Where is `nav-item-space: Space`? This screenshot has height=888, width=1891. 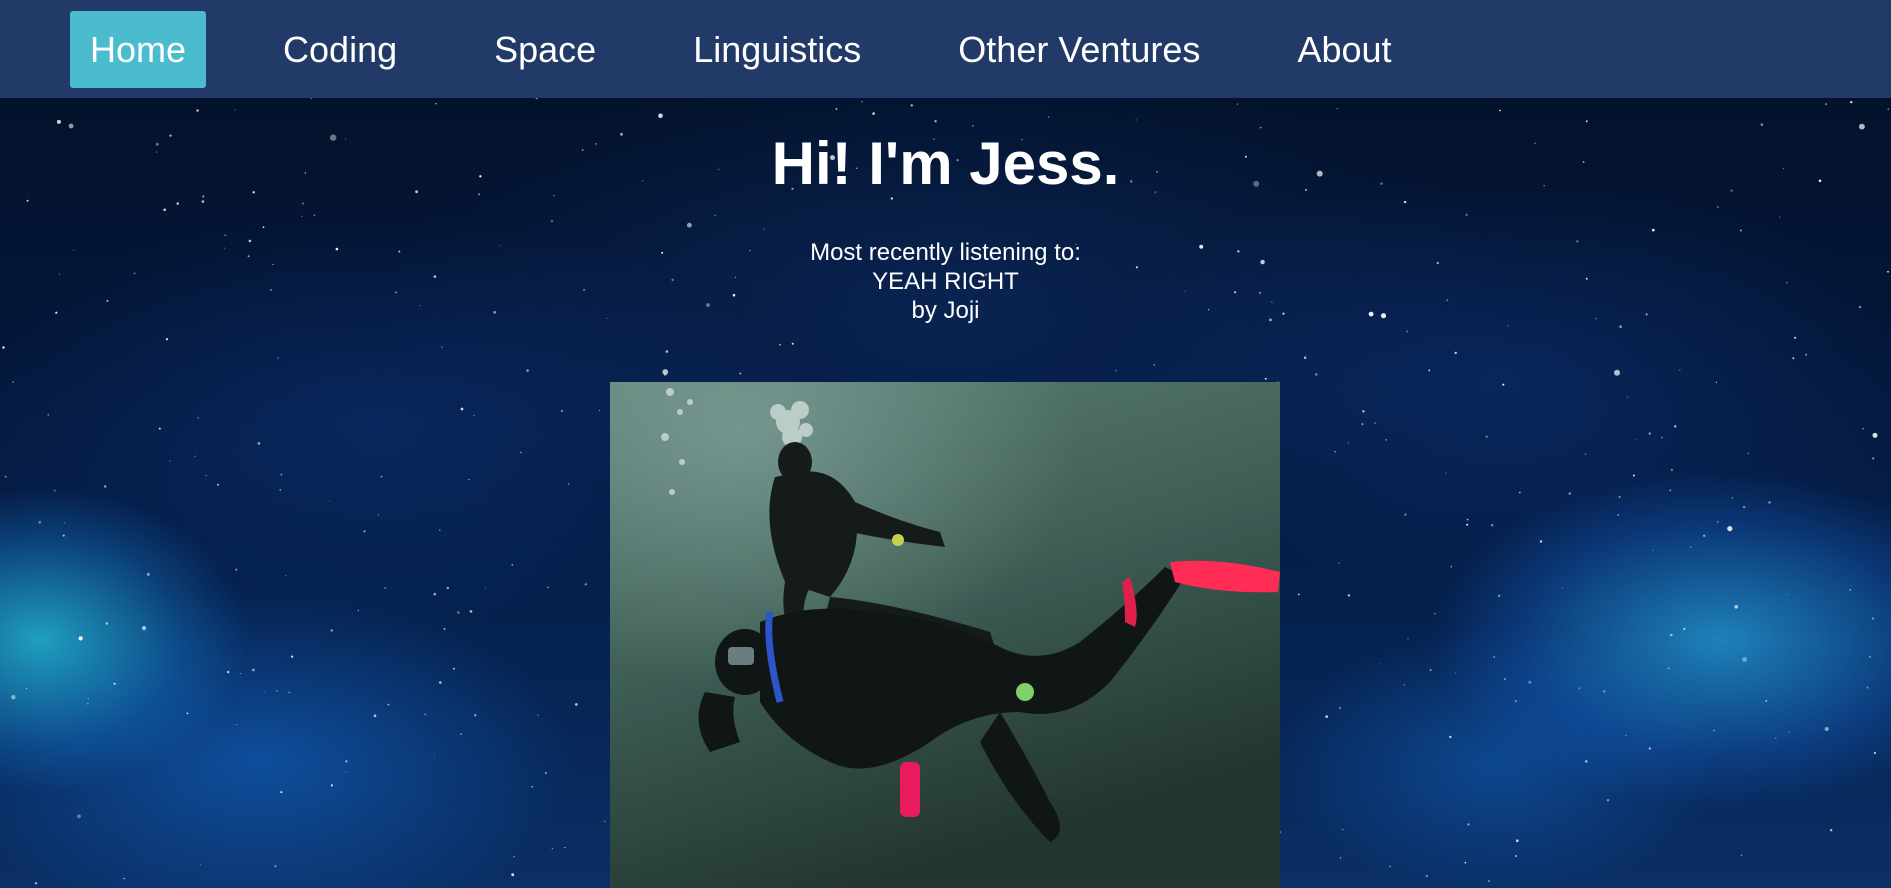
nav-item-space: Space is located at coordinates (545, 49).